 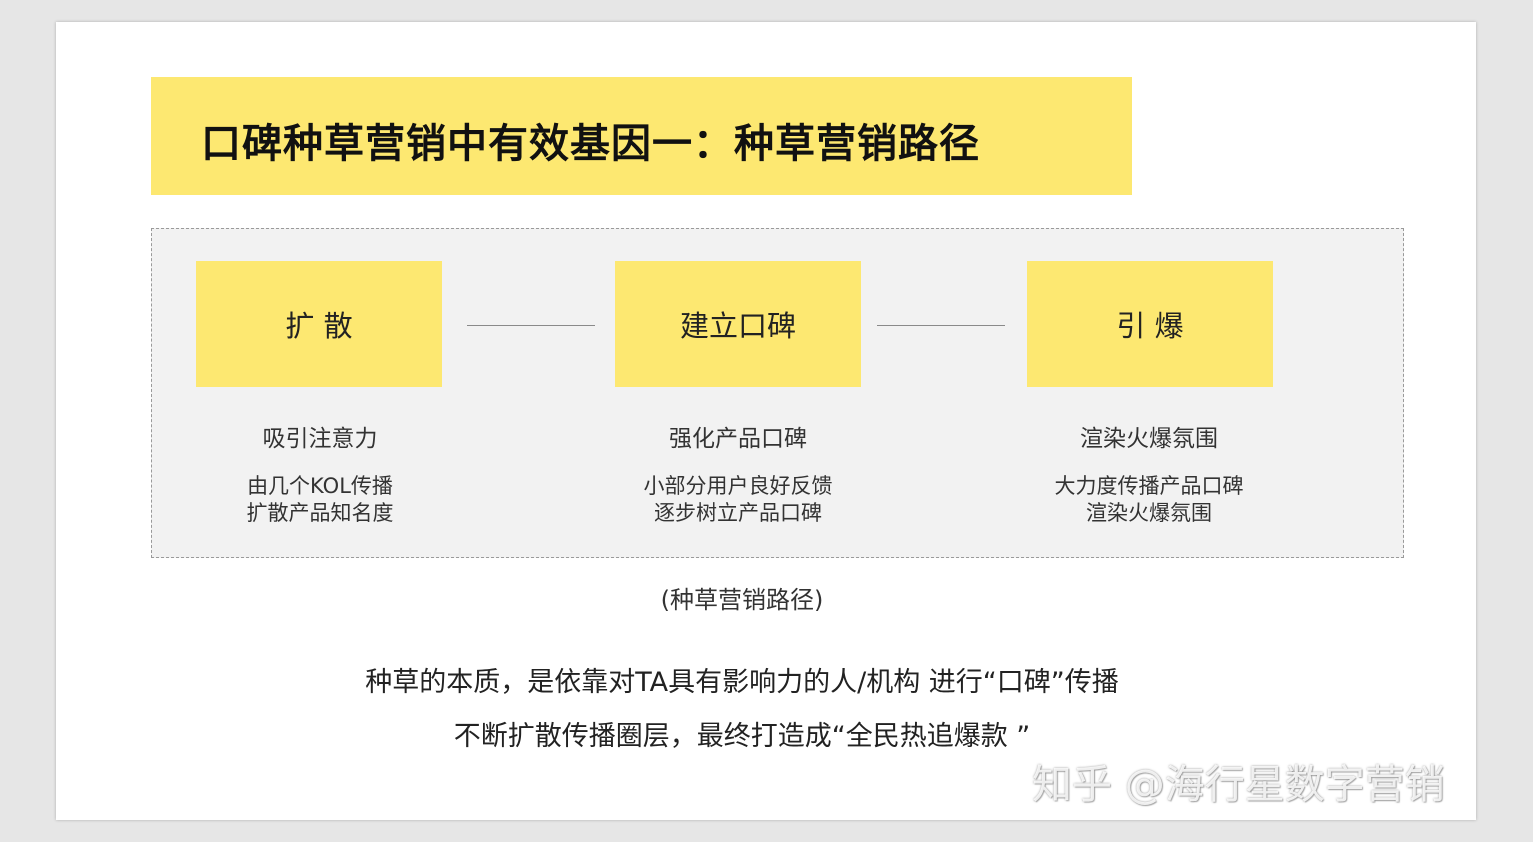 What do you see at coordinates (738, 500) in the screenshot?
I see `stage-detail: 小部分用户良好反馈 逐步树立产品口碑` at bounding box center [738, 500].